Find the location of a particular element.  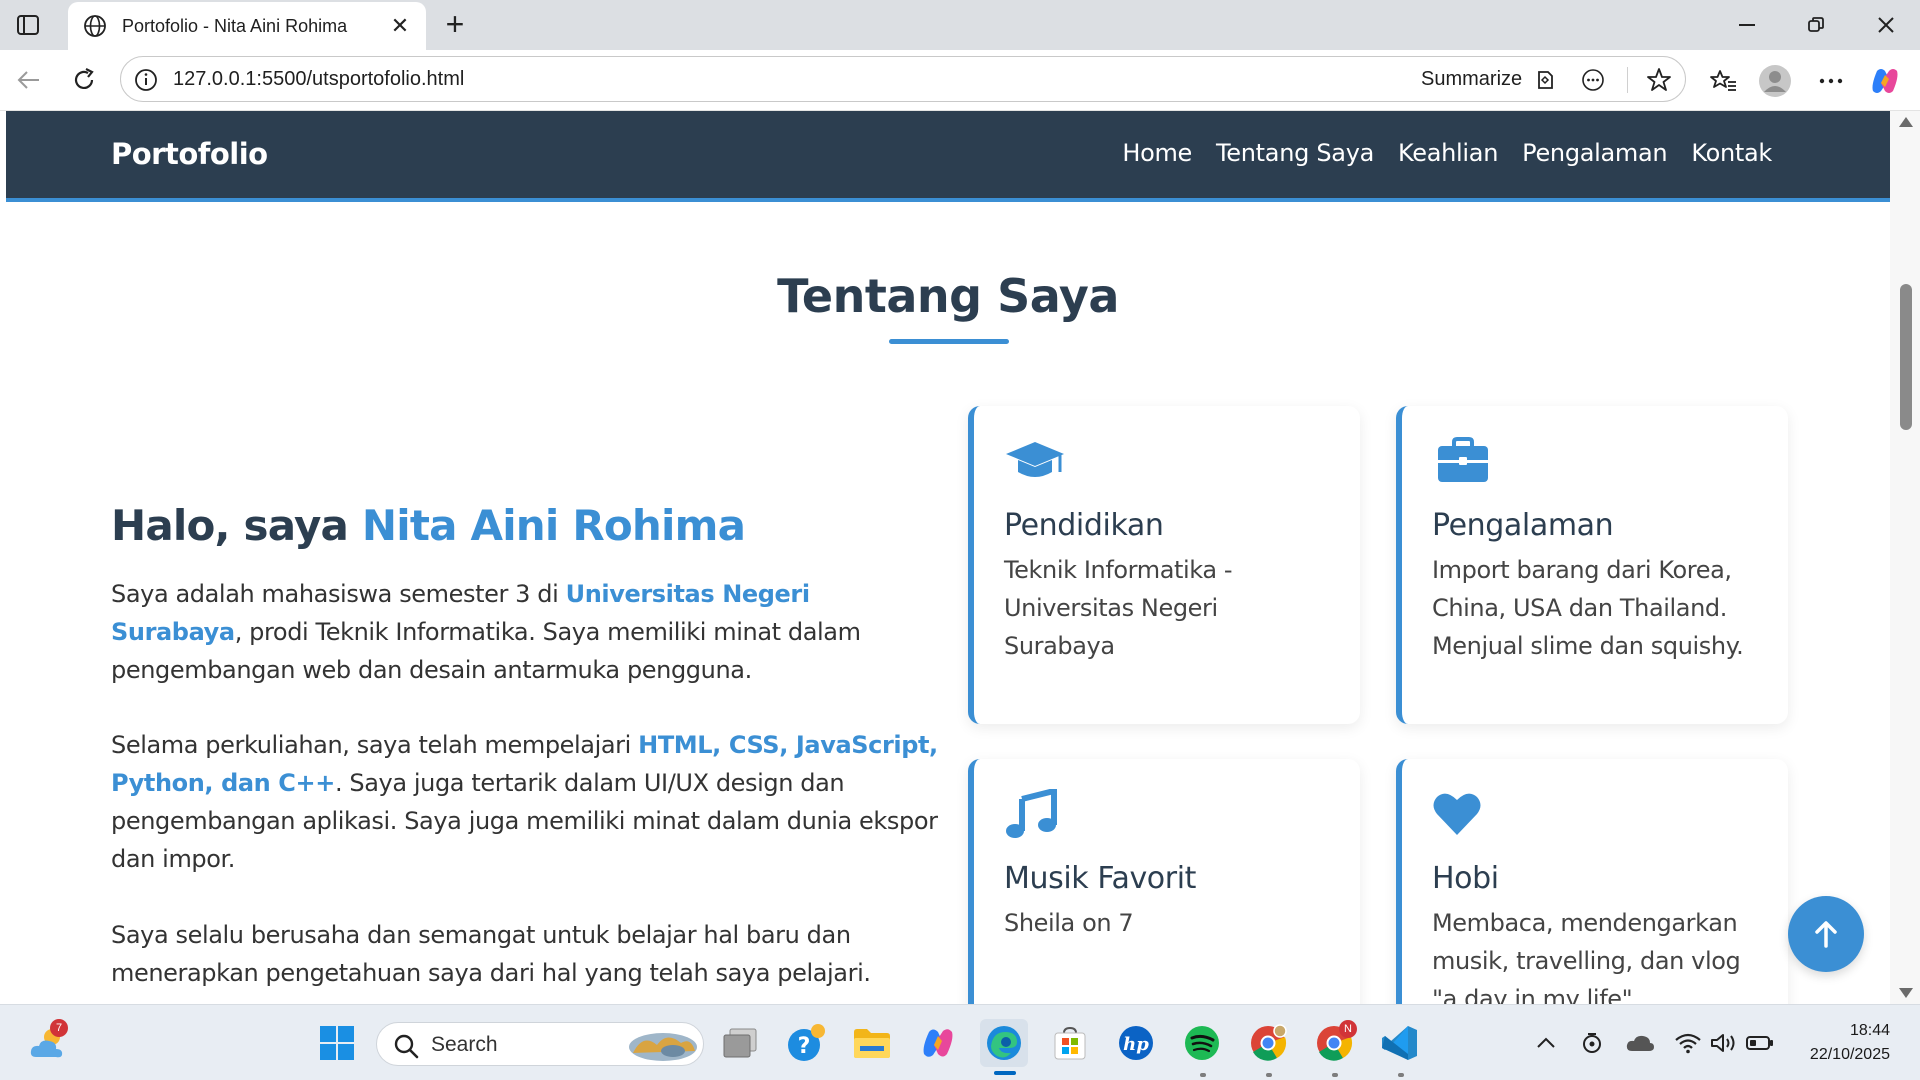

heart-icon is located at coordinates (1457, 814).